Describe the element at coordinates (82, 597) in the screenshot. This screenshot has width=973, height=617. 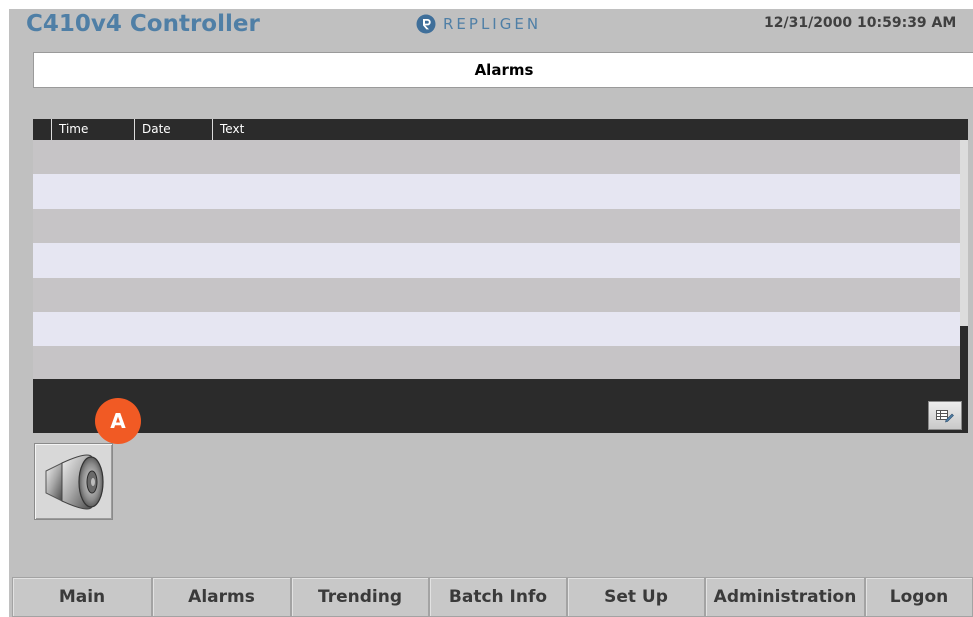
I see `tab-main: Main` at that location.